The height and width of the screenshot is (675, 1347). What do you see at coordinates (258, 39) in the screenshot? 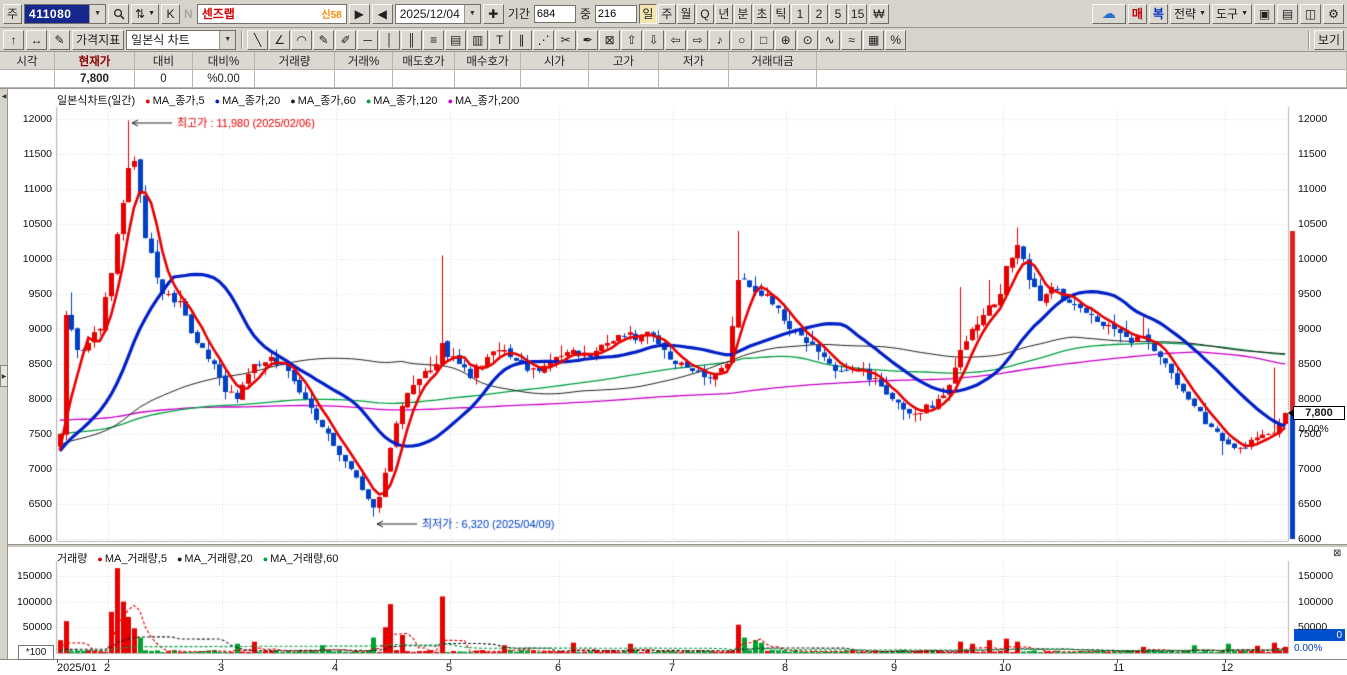
I see `trend-line-button: ╲` at bounding box center [258, 39].